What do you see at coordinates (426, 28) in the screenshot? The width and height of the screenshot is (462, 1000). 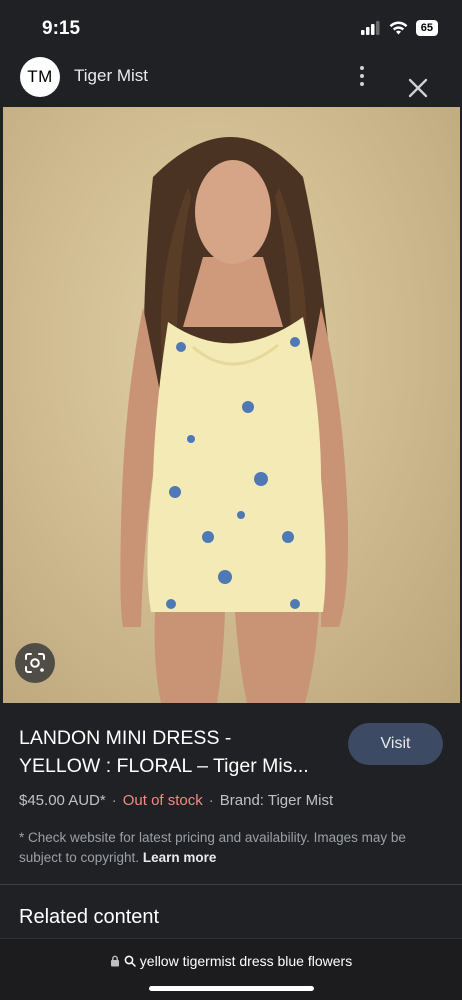 I see `battery-icon: 65` at bounding box center [426, 28].